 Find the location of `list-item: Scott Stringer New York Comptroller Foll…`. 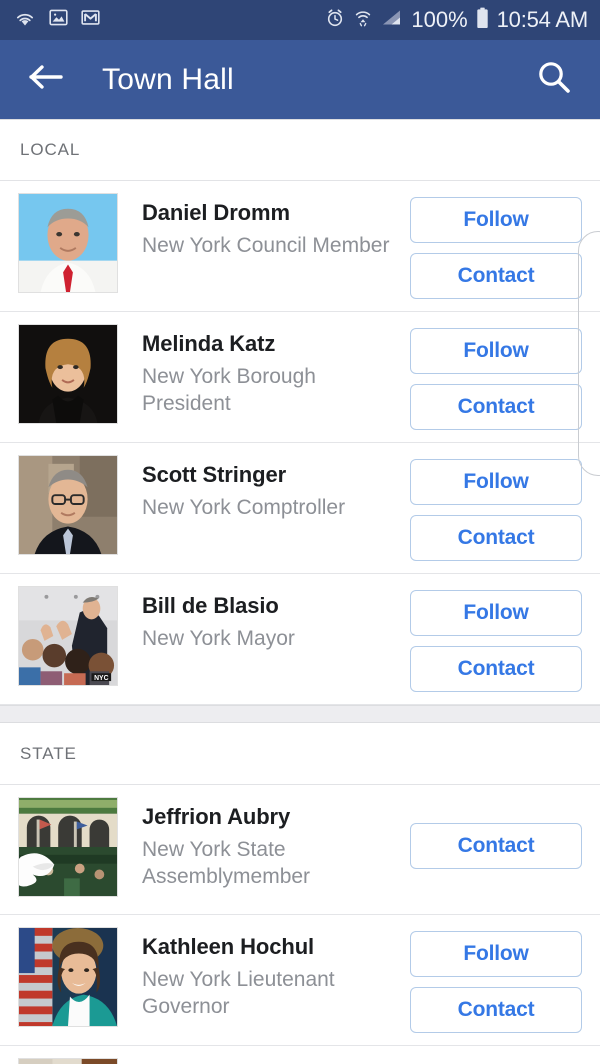

list-item: Scott Stringer New York Comptroller Foll… is located at coordinates (300, 508).